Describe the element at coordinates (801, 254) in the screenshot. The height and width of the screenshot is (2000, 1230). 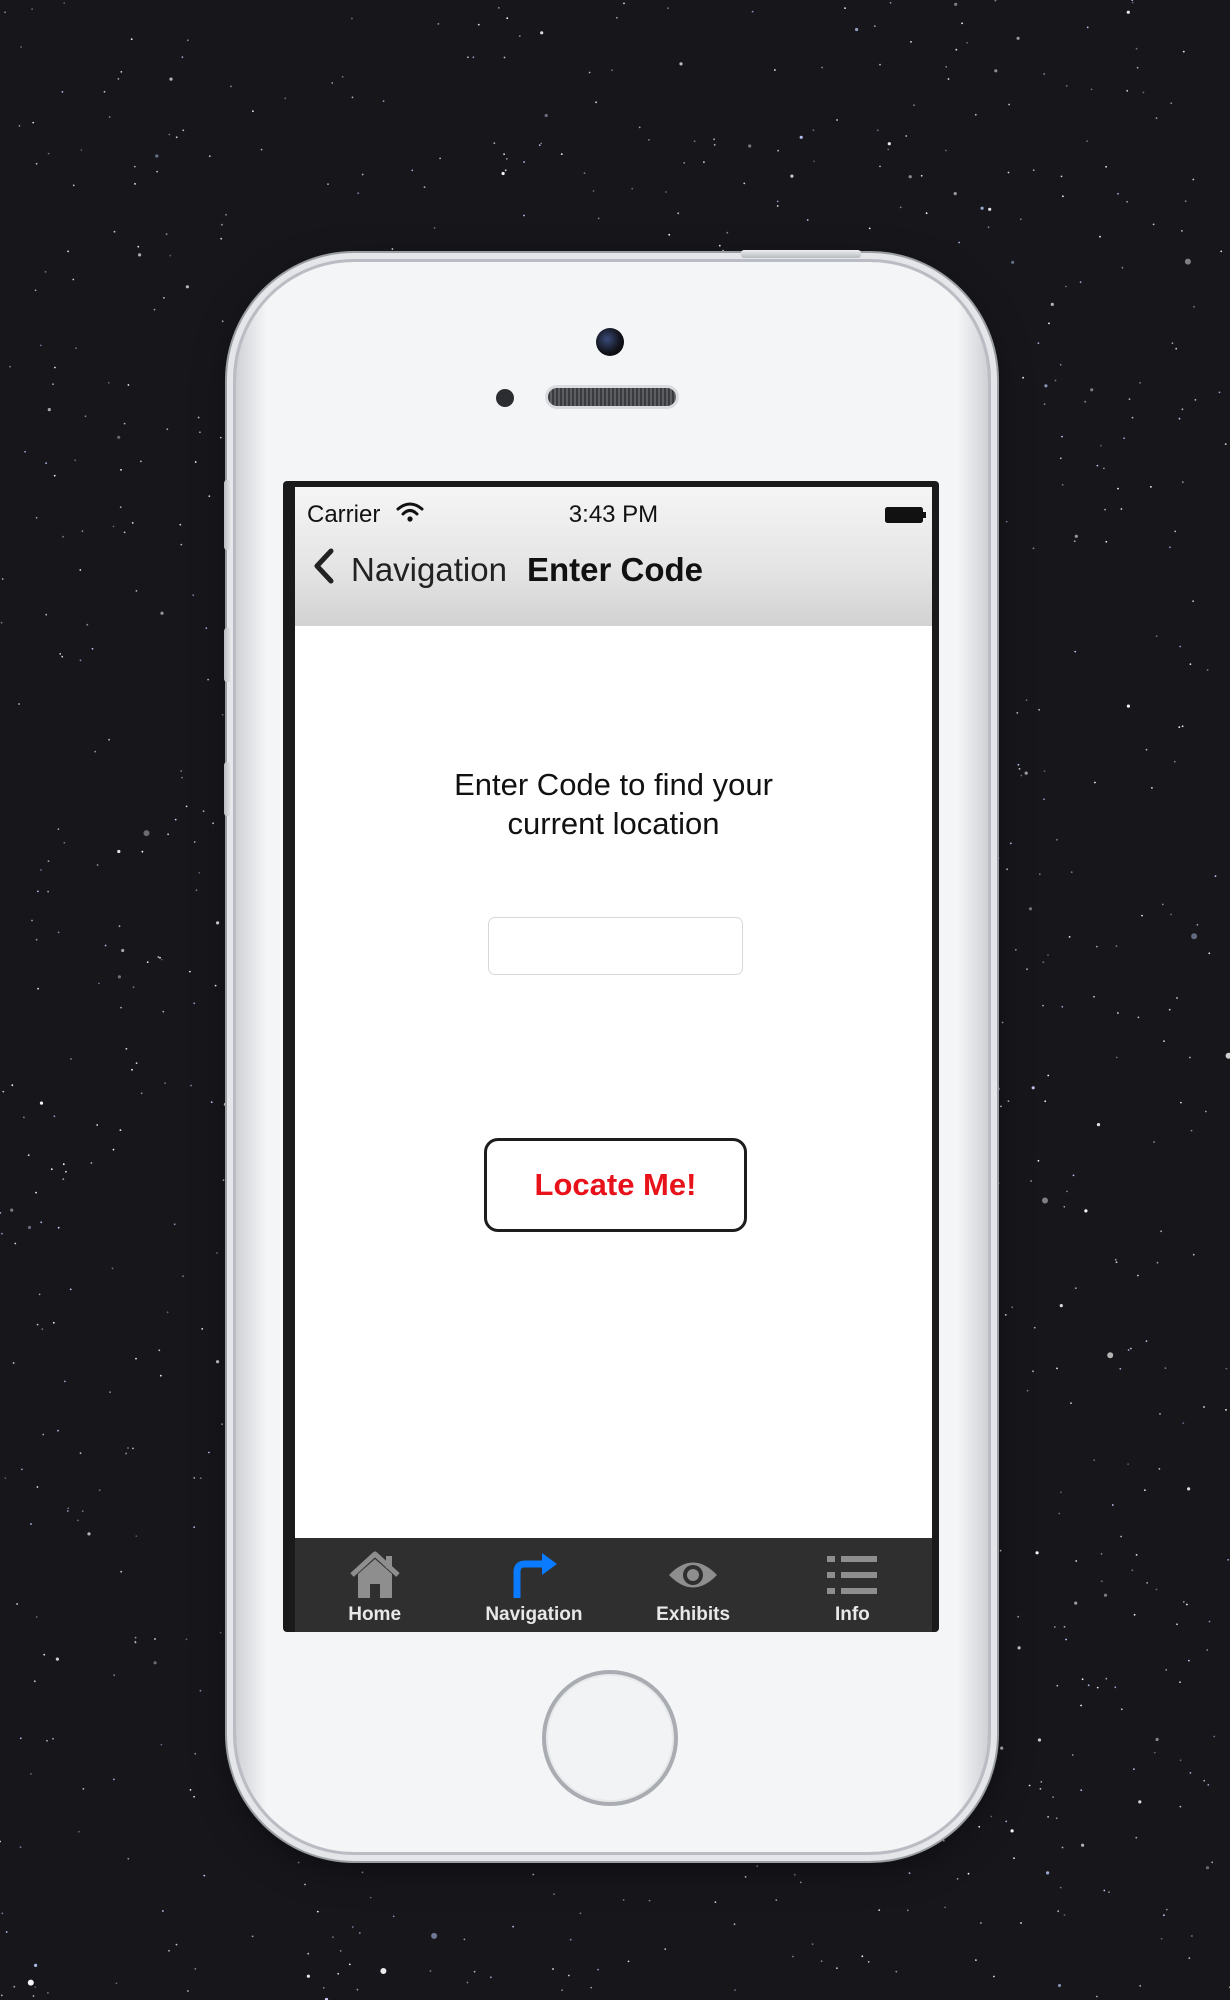
I see `sleep-wake-button` at that location.